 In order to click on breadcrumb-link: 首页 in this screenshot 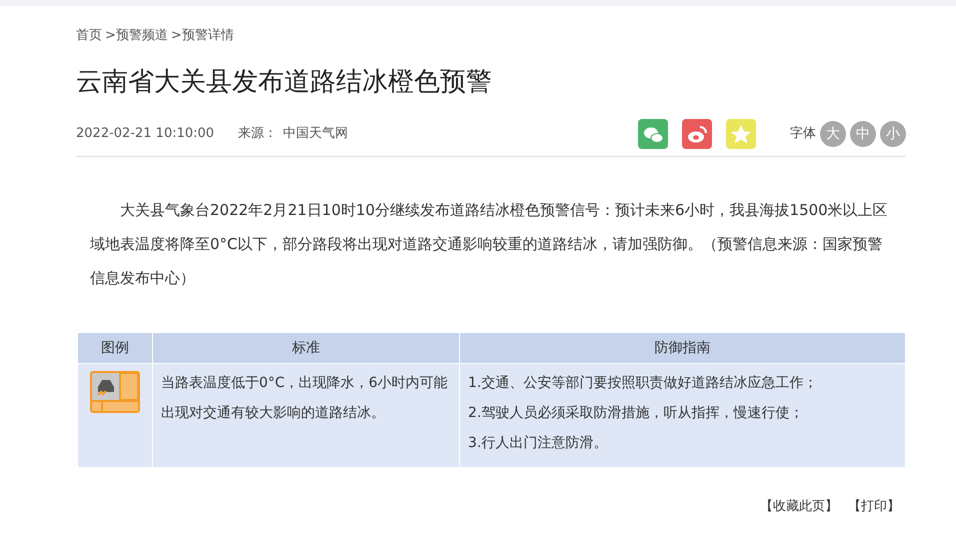, I will do `click(89, 36)`.